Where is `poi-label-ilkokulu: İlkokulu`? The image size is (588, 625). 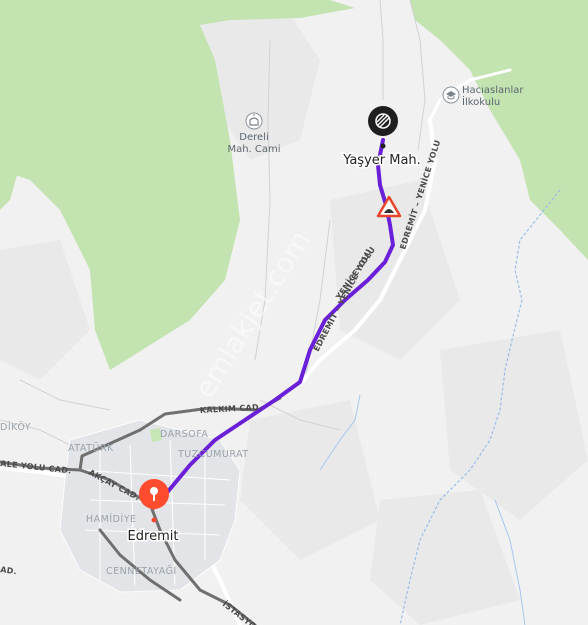 poi-label-ilkokulu: İlkokulu is located at coordinates (481, 101).